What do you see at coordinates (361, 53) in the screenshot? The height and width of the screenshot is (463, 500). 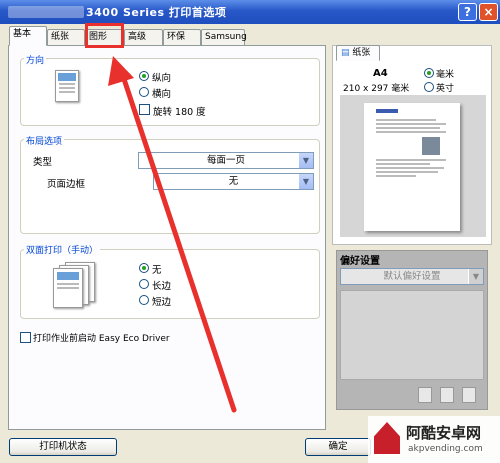 I see `paper-tab-label: 纸张` at bounding box center [361, 53].